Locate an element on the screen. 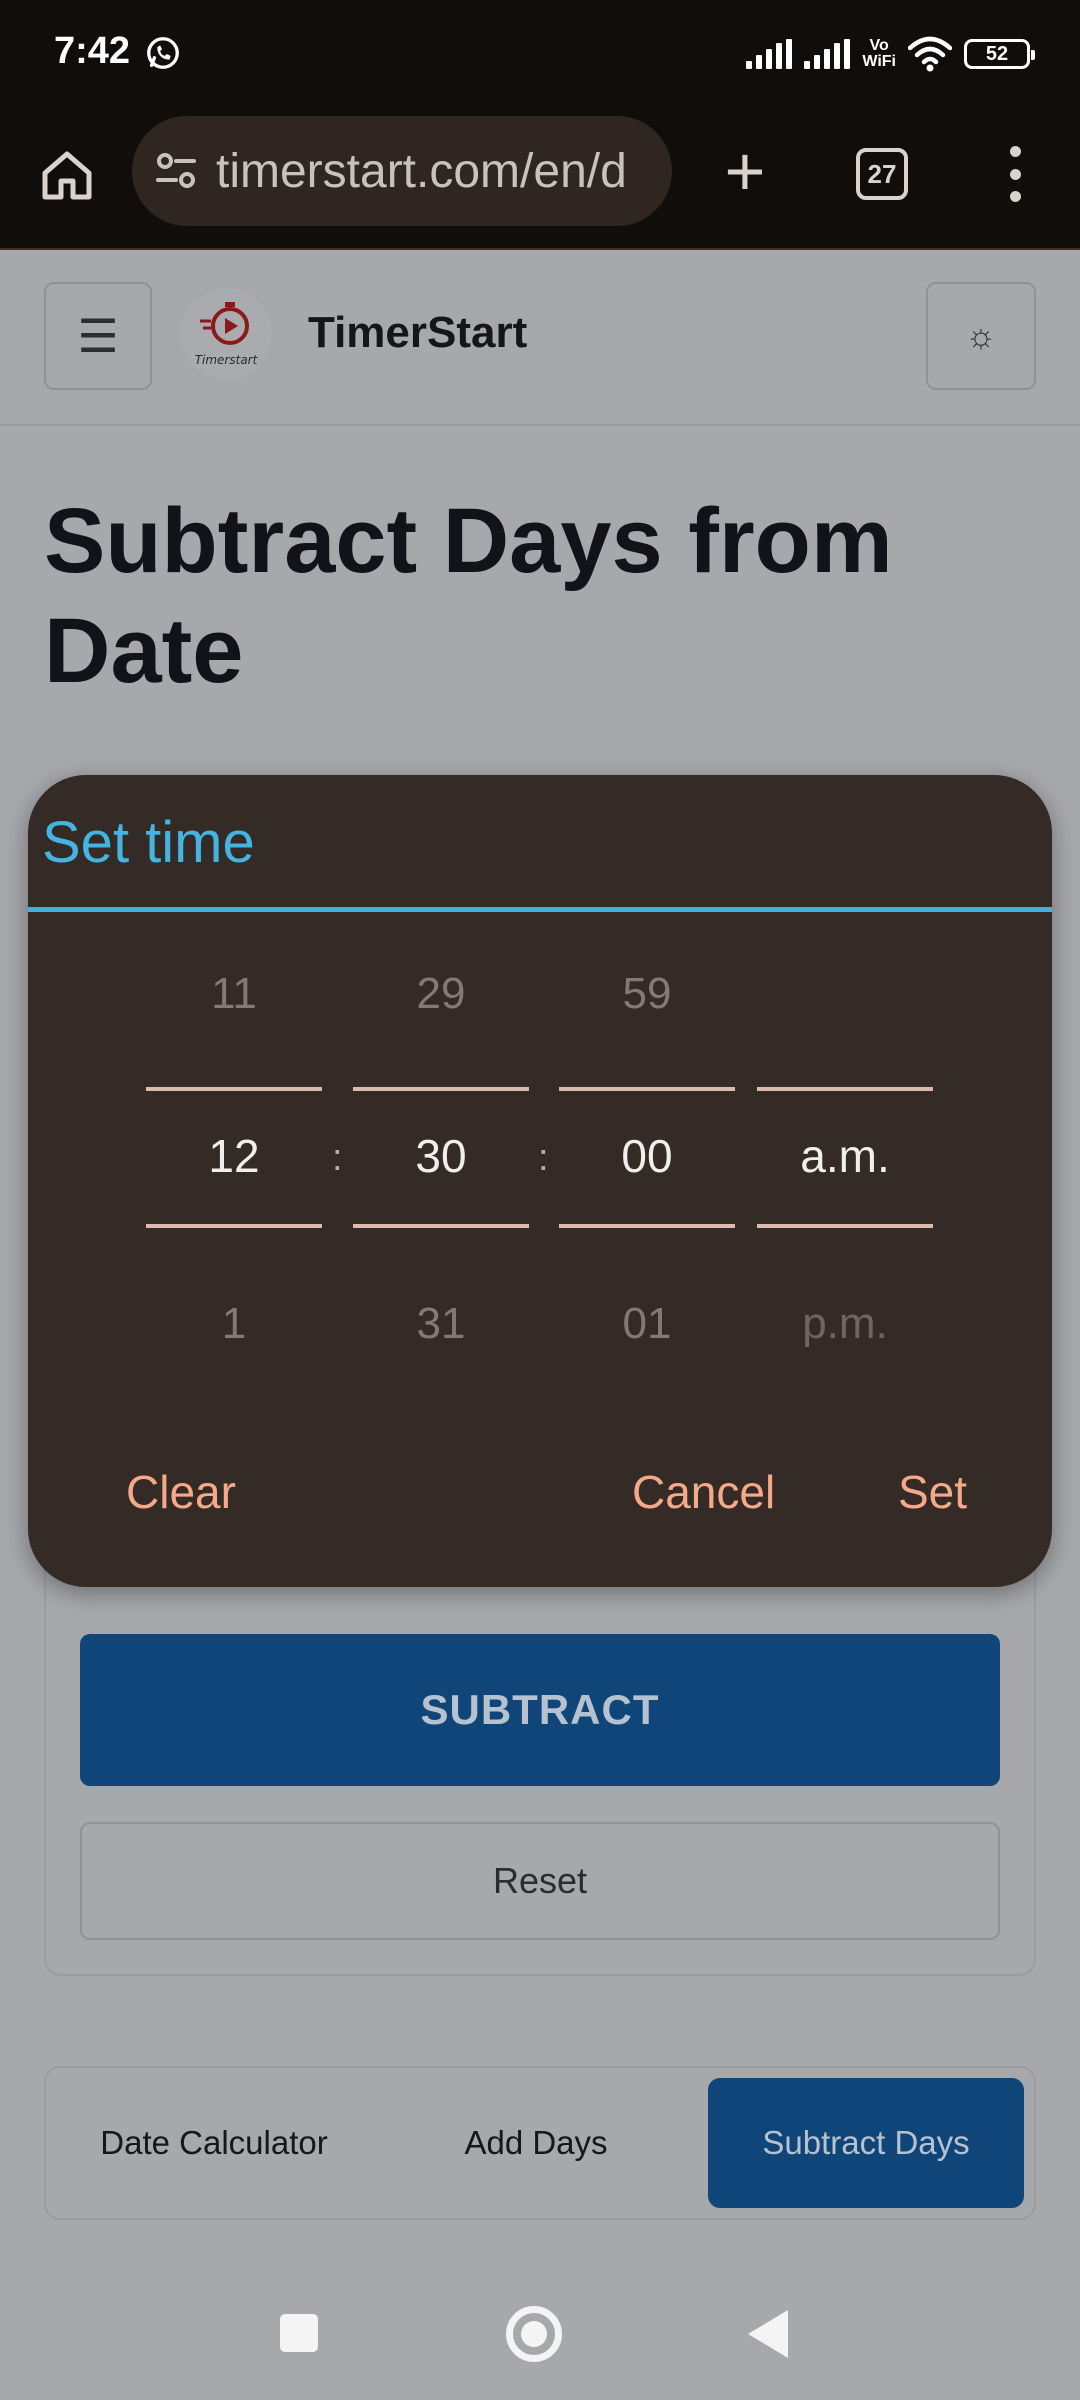  new-tab-button: + is located at coordinates (745, 172).